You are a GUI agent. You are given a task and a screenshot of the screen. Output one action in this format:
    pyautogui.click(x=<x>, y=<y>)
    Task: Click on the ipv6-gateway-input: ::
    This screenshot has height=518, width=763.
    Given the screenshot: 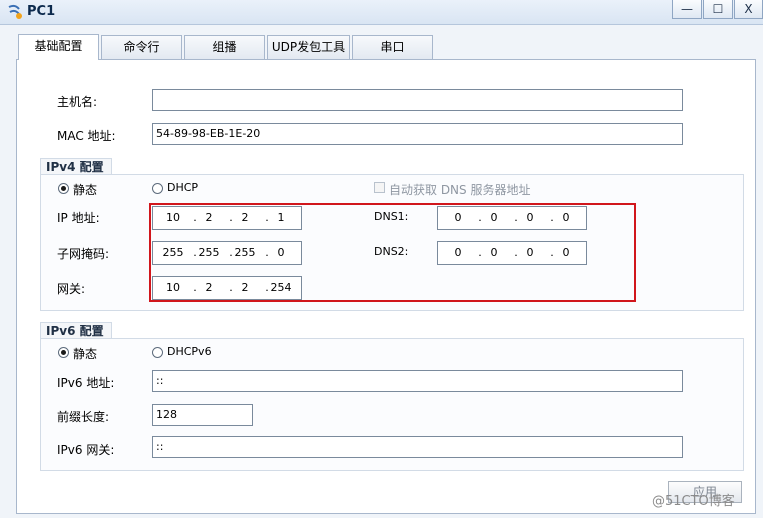 What is the action you would take?
    pyautogui.click(x=417, y=447)
    